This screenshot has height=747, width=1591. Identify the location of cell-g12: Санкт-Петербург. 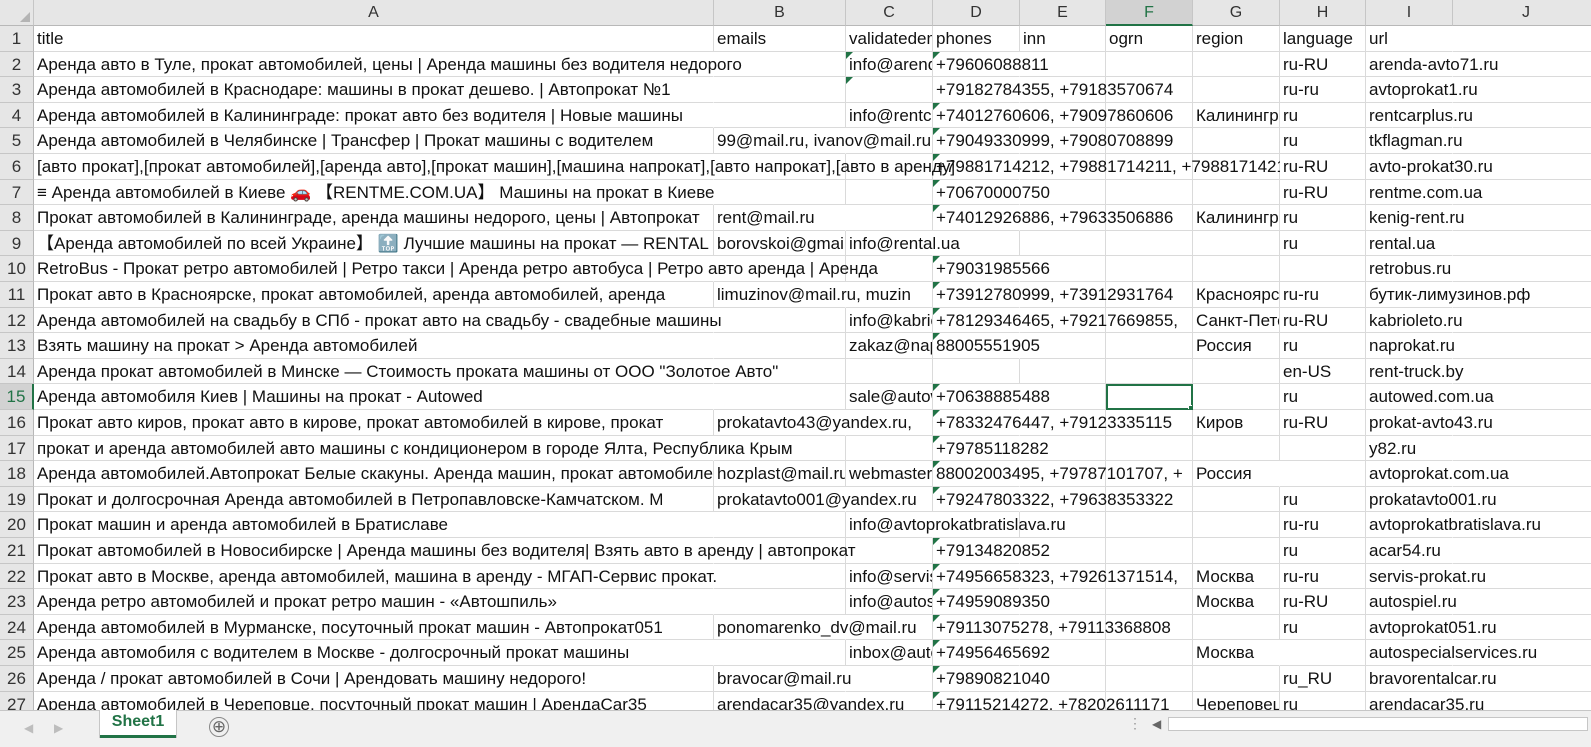
(1236, 320).